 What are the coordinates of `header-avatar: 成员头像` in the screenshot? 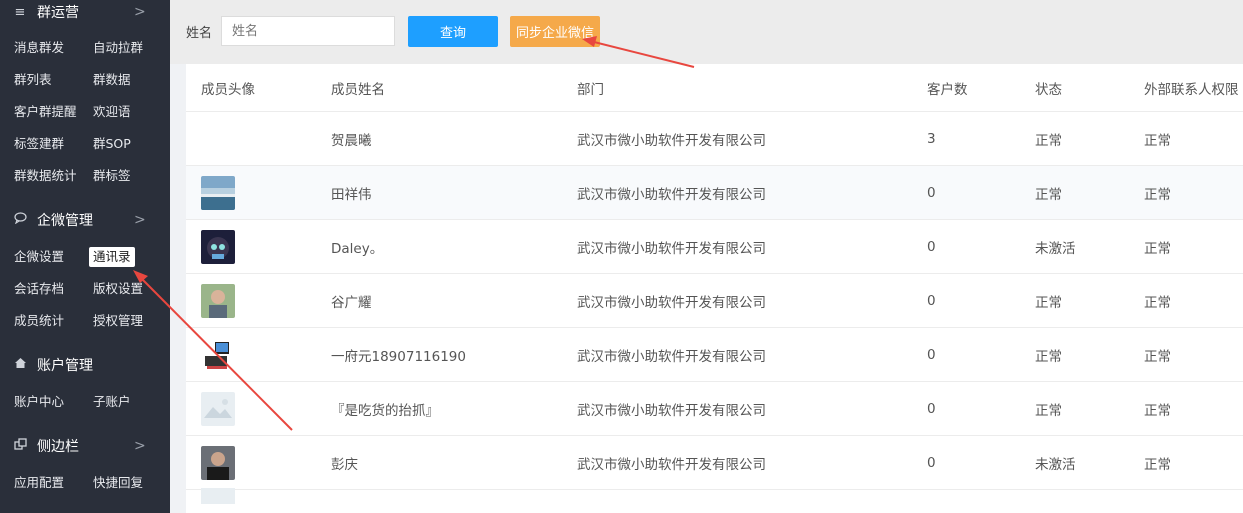 It's located at (228, 89).